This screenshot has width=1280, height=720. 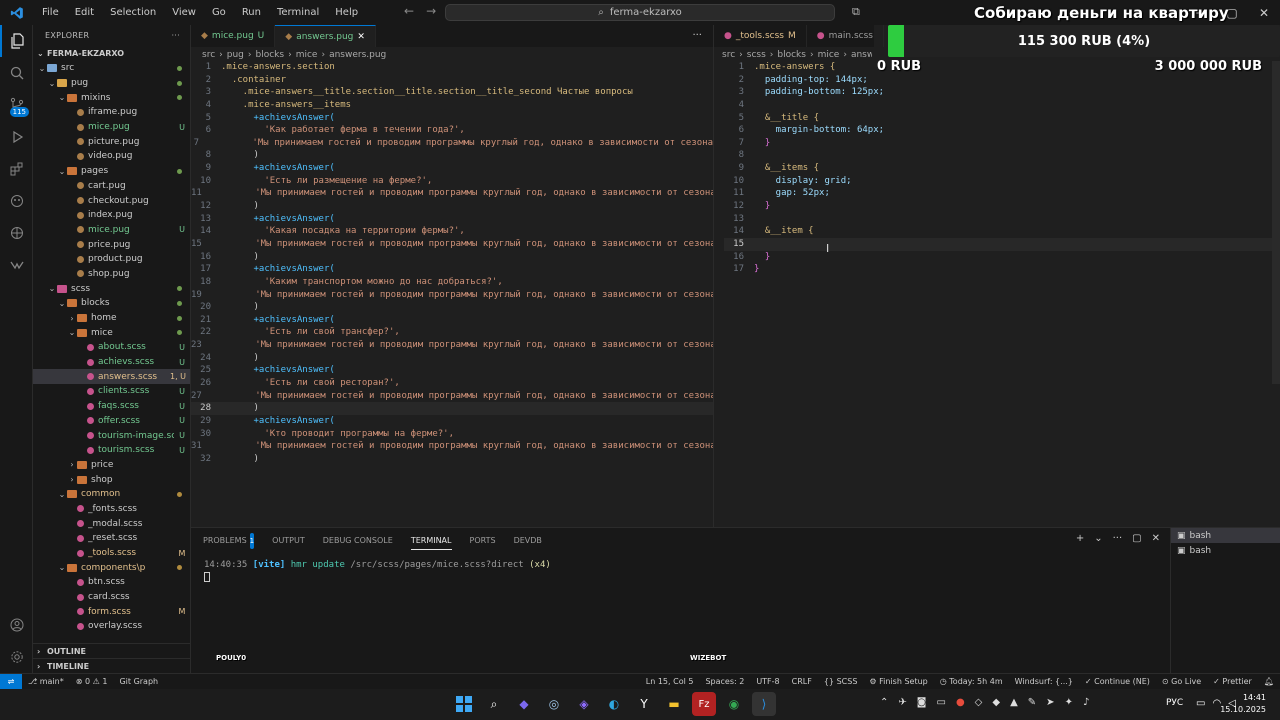 I want to click on tab-problems: PROBLEMS 1, so click(x=229, y=541).